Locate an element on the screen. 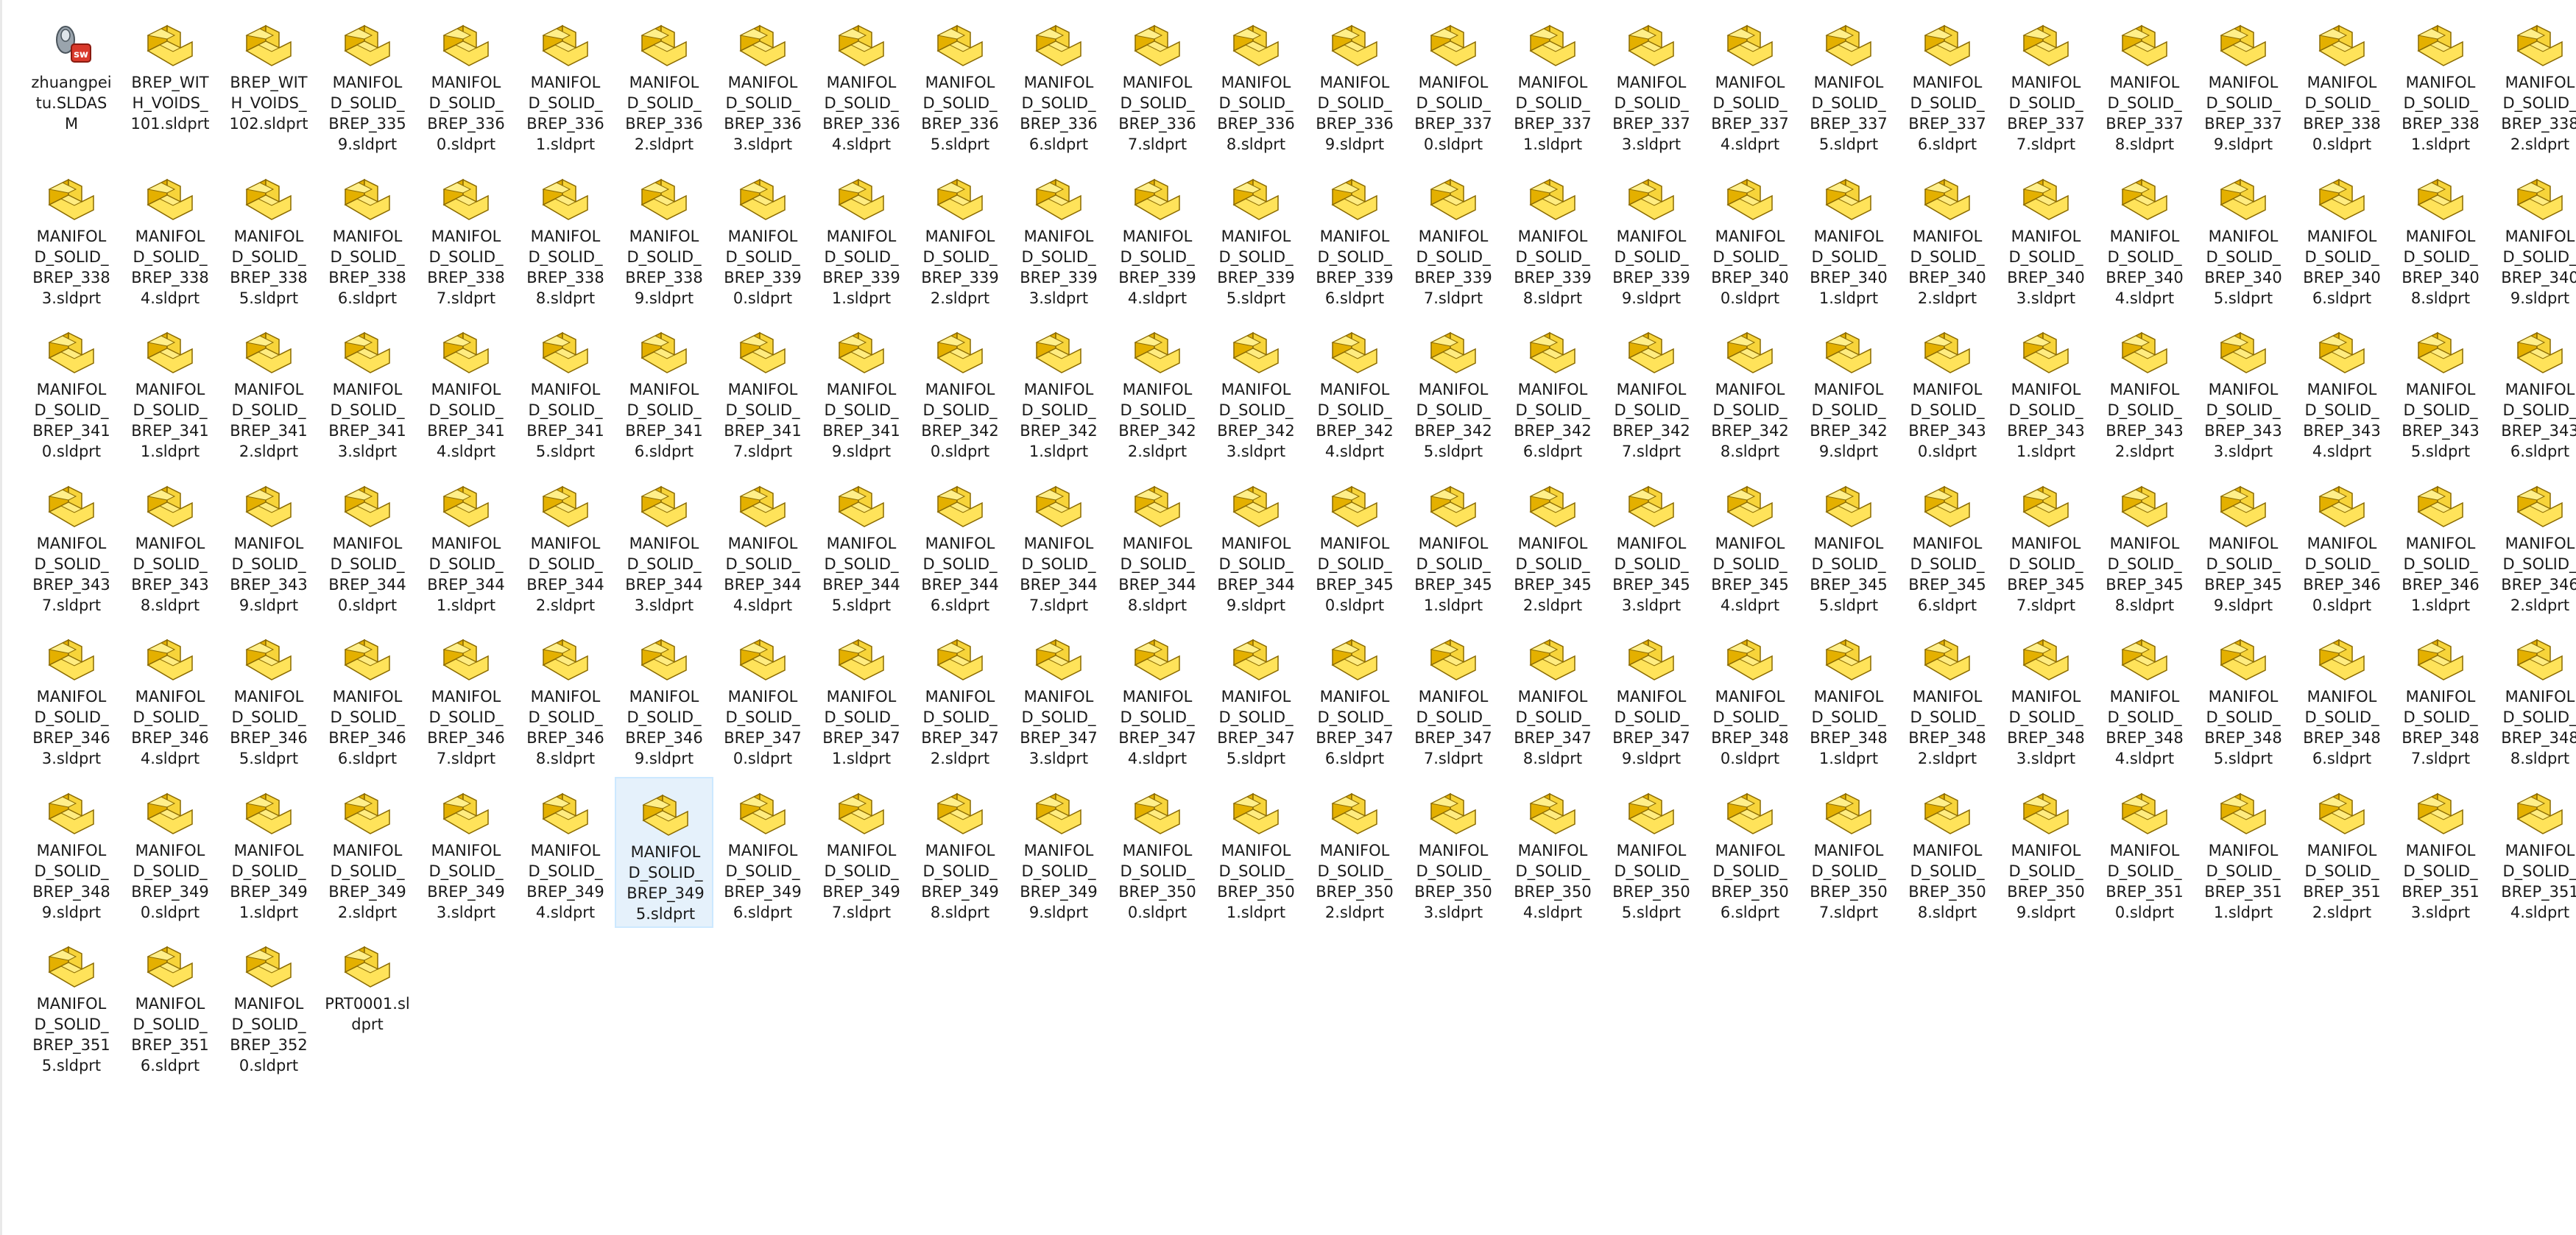 This screenshot has height=1235, width=2576. file-item: MANIFOL D_SOLID_ BREP_348 6.sldprt is located at coordinates (2342, 698).